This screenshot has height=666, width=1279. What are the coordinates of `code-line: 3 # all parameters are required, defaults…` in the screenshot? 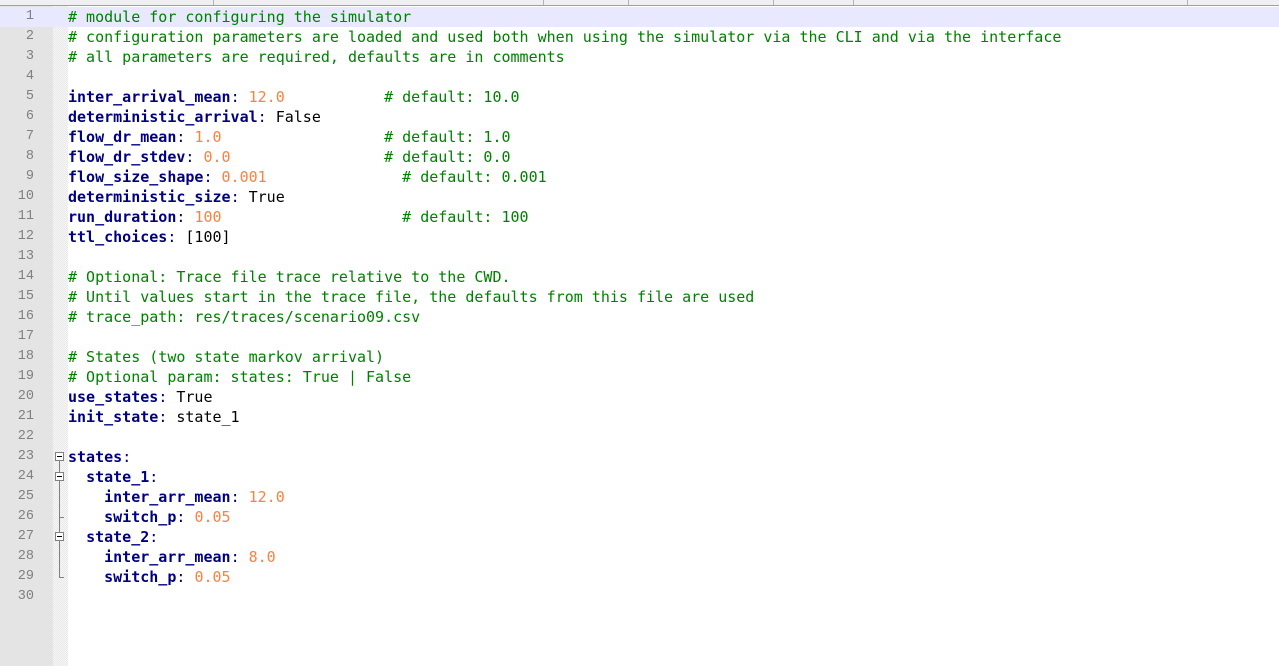 It's located at (639, 57).